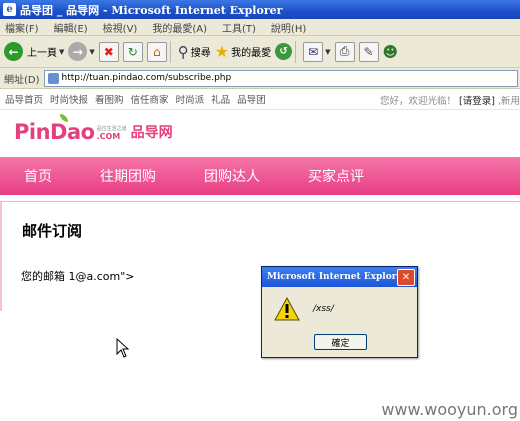 This screenshot has height=421, width=520. I want to click on dialog-title: Microsoft Internet Explorer, so click(339, 277).